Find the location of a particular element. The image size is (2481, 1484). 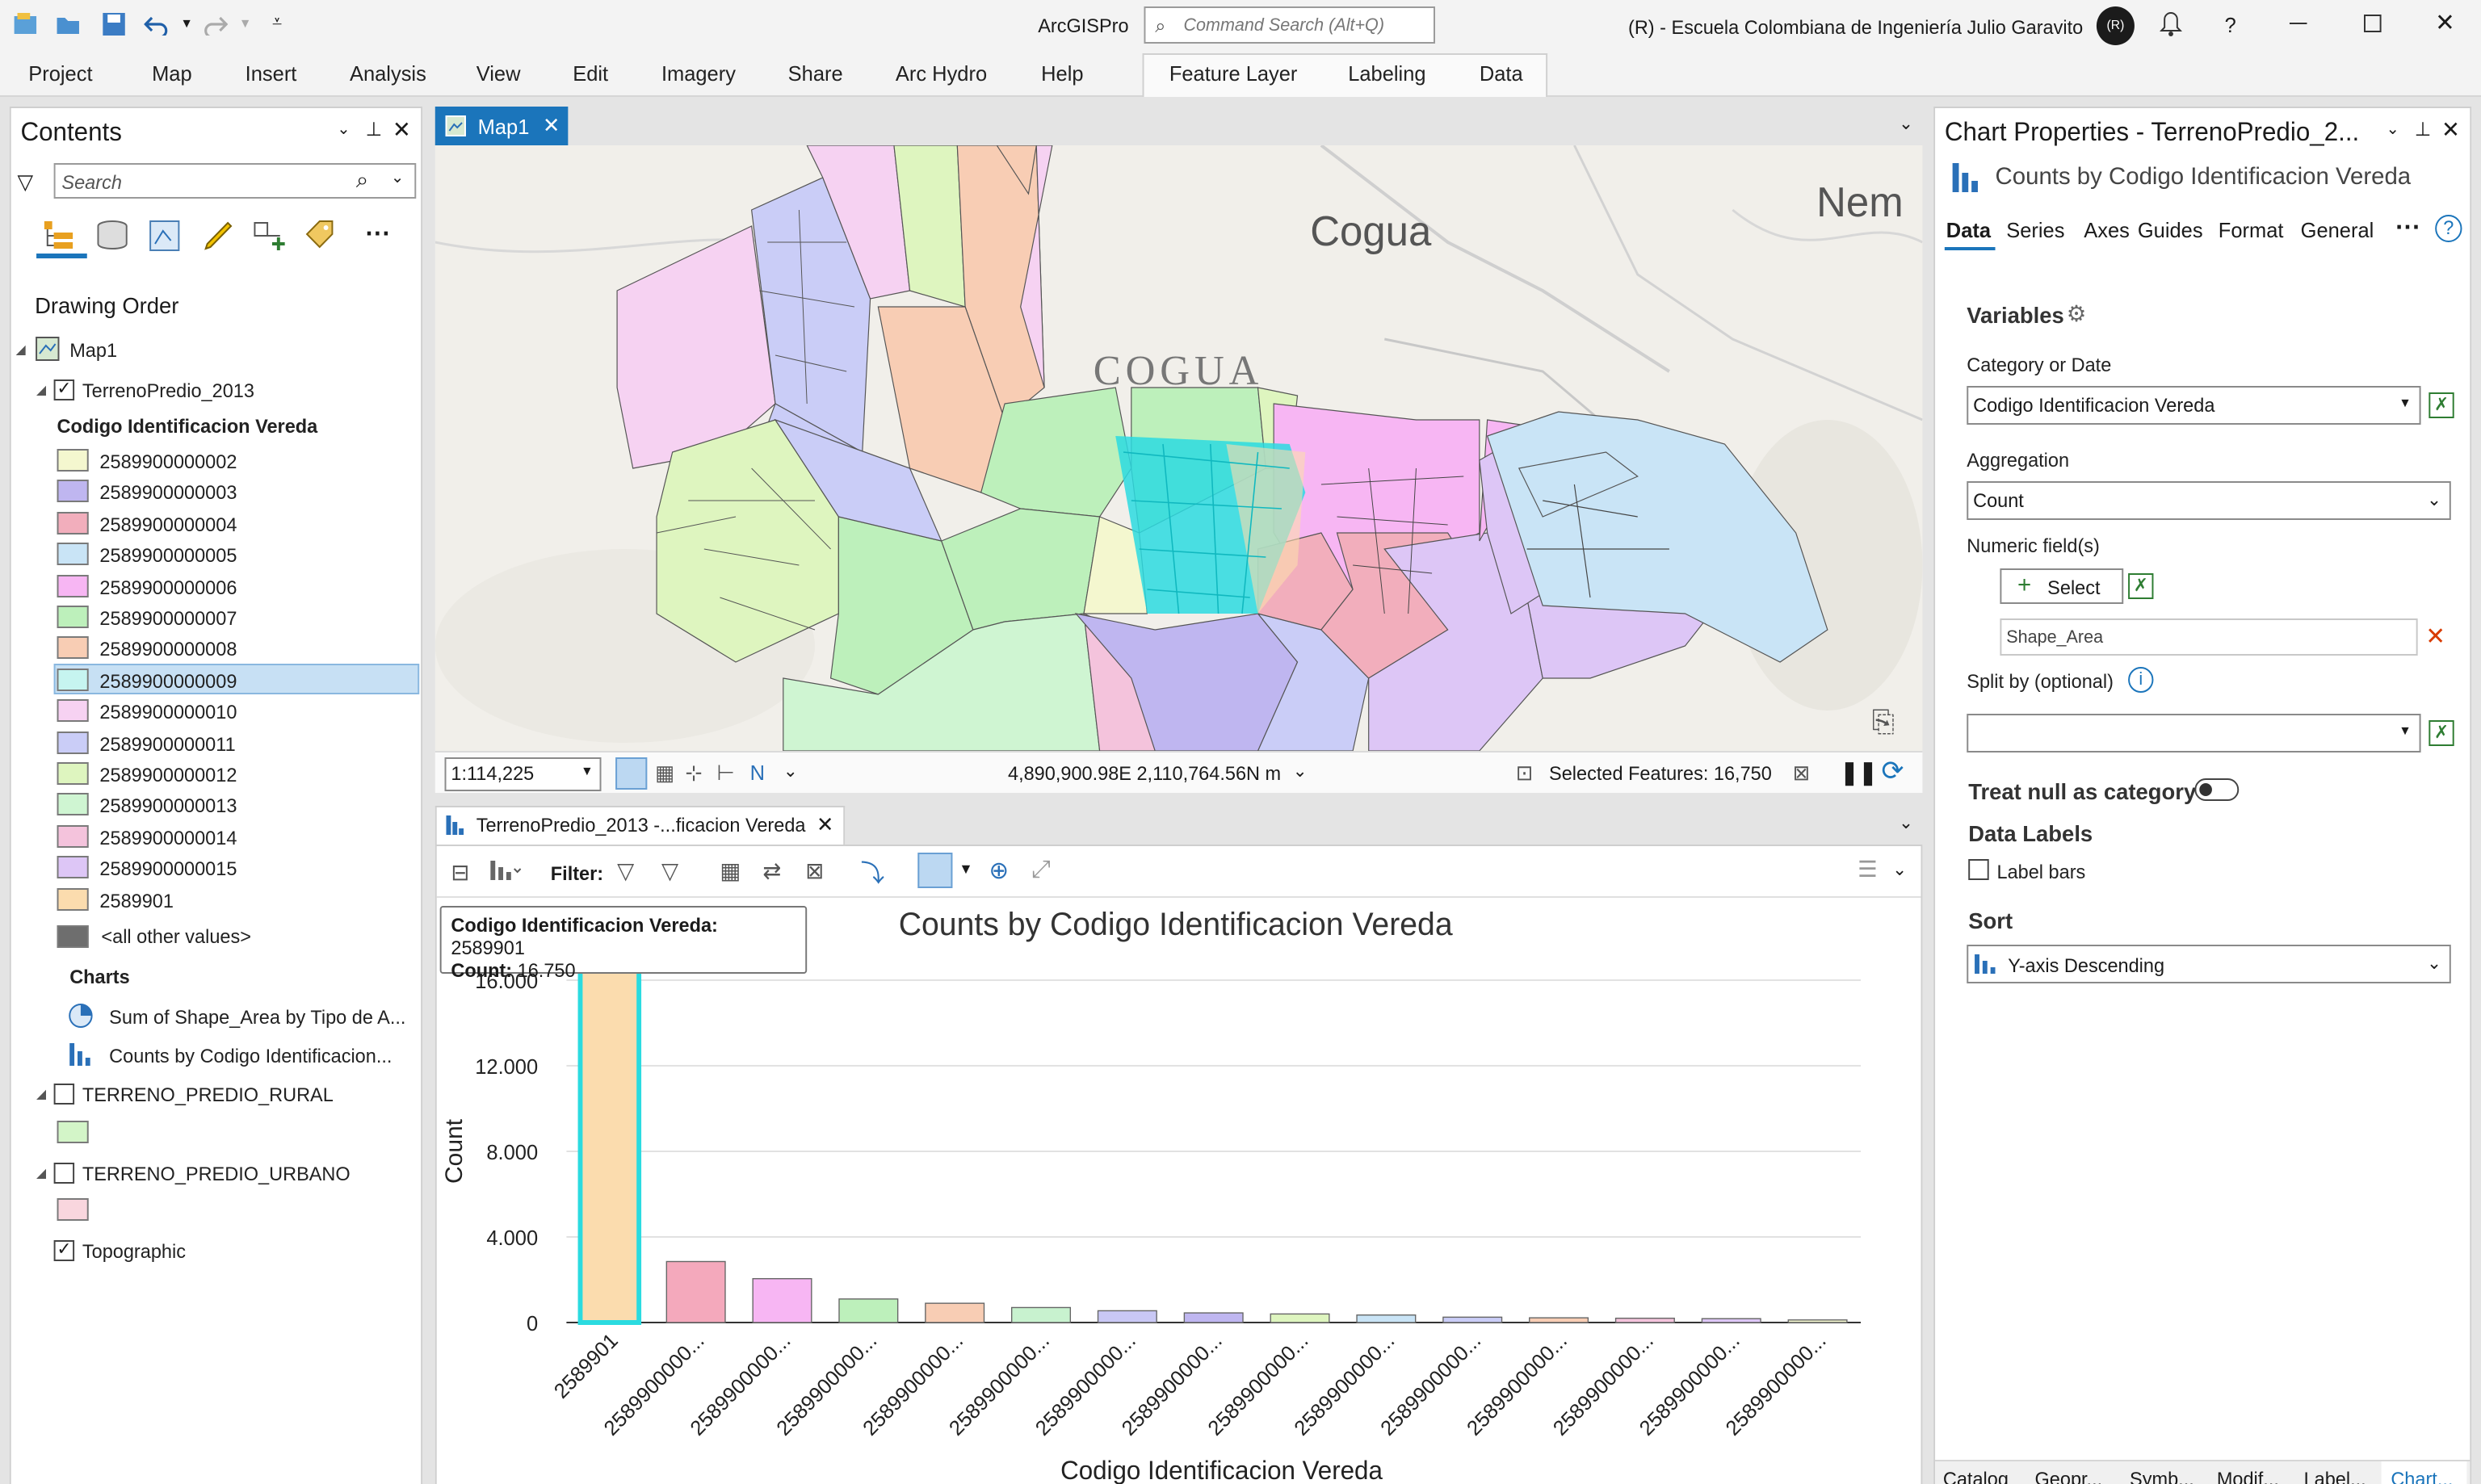

tab-general: General is located at coordinates (2337, 230).